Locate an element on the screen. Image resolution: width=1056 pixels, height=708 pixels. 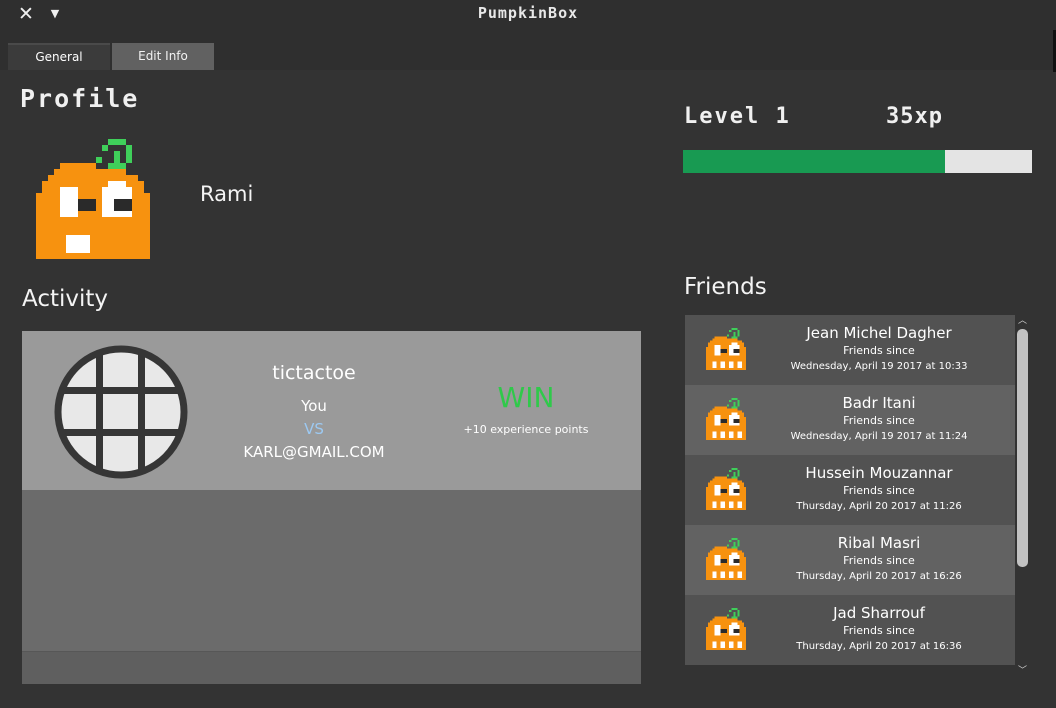
player-label: You is located at coordinates (314, 406).